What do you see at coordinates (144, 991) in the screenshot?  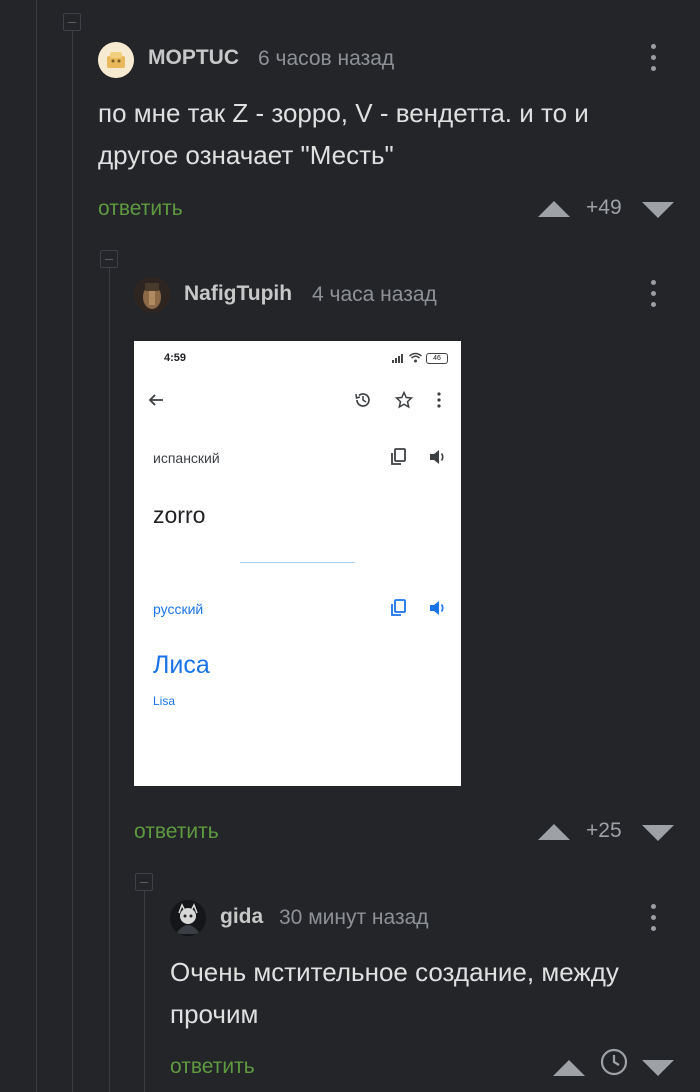 I see `thread-line-level3` at bounding box center [144, 991].